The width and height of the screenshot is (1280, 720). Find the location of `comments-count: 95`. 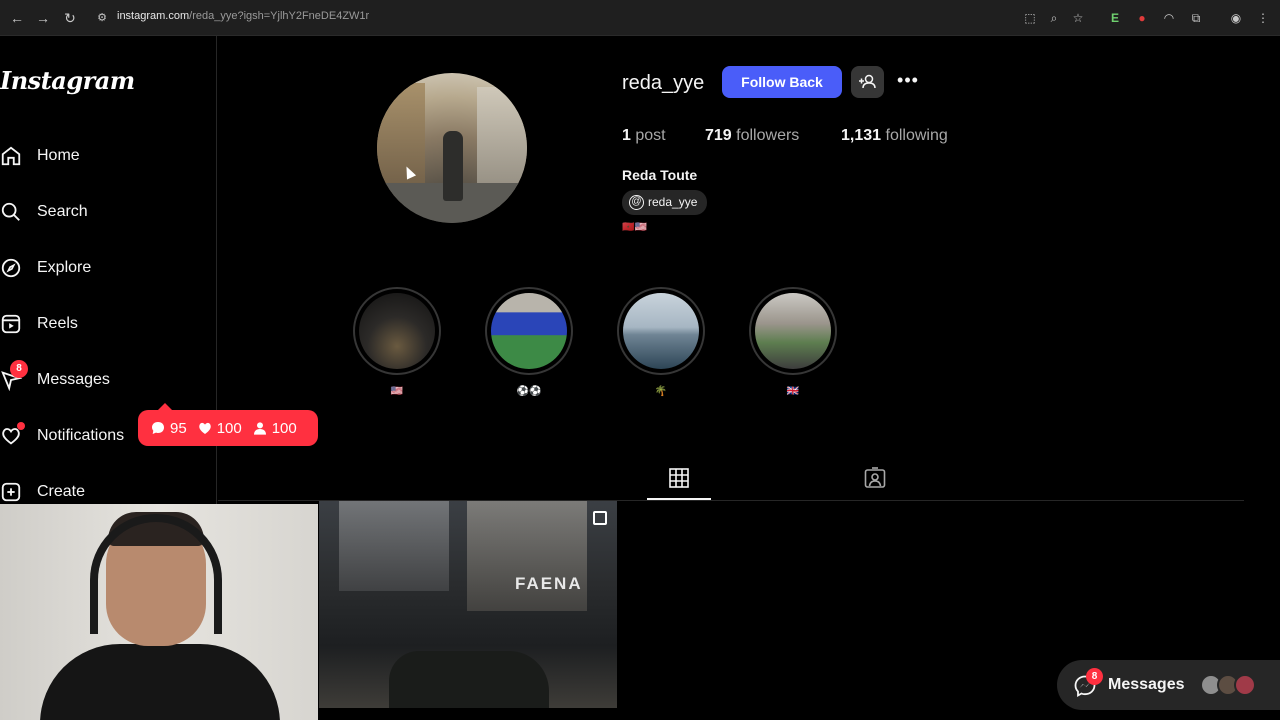

comments-count: 95 is located at coordinates (168, 428).